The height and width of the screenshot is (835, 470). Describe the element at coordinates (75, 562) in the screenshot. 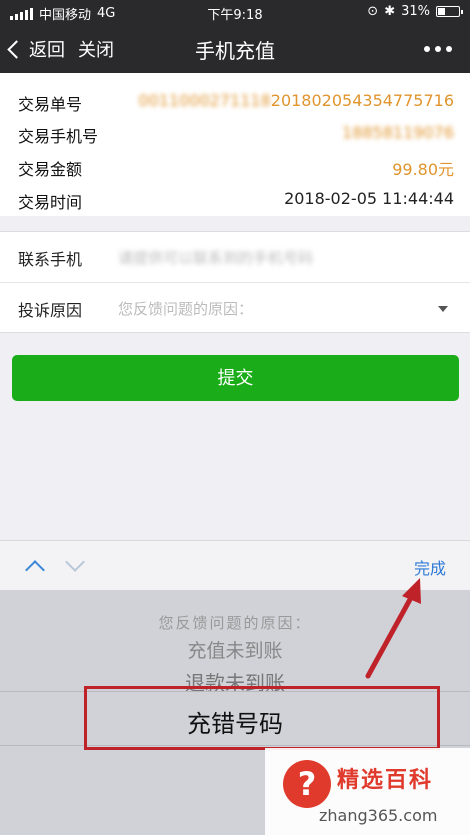

I see `chevron-down-icon` at that location.